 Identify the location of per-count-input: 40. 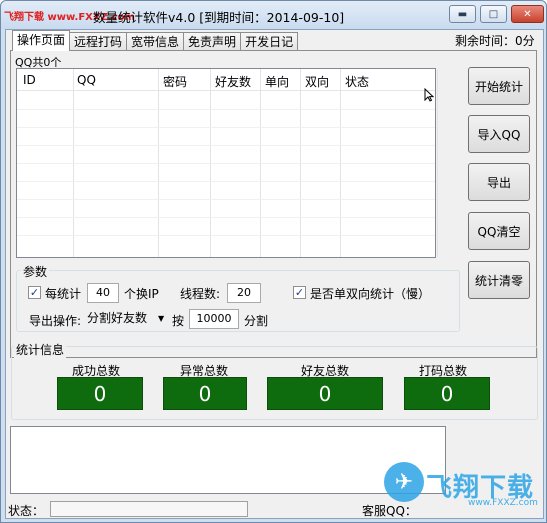
(103, 293).